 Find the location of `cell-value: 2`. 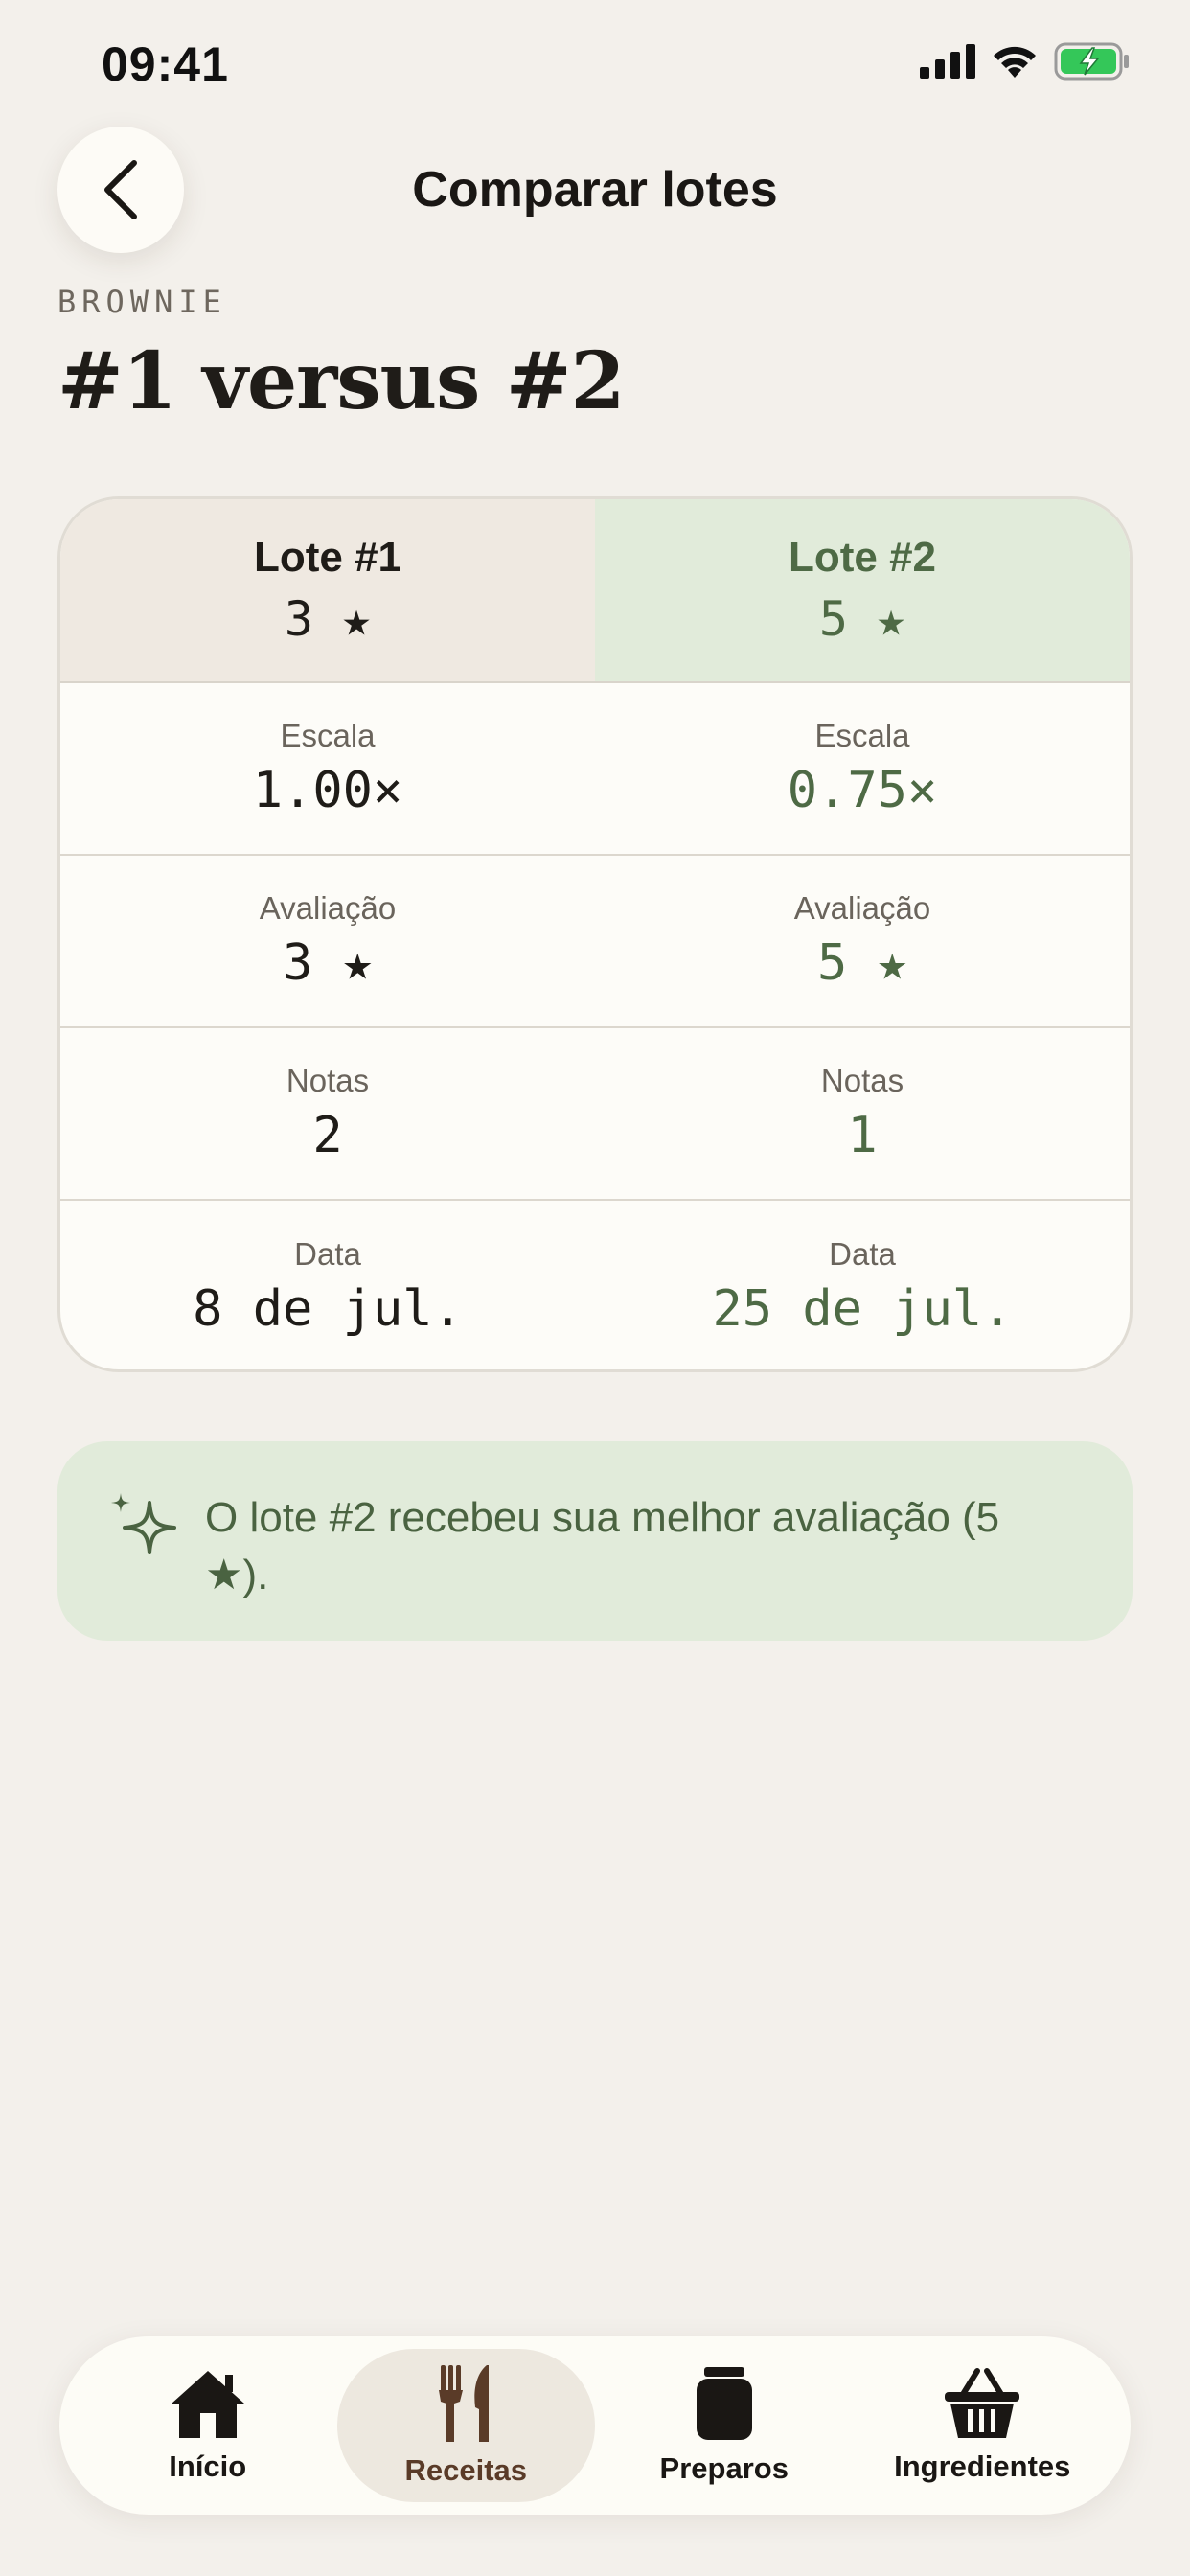

cell-value: 2 is located at coordinates (327, 1135).